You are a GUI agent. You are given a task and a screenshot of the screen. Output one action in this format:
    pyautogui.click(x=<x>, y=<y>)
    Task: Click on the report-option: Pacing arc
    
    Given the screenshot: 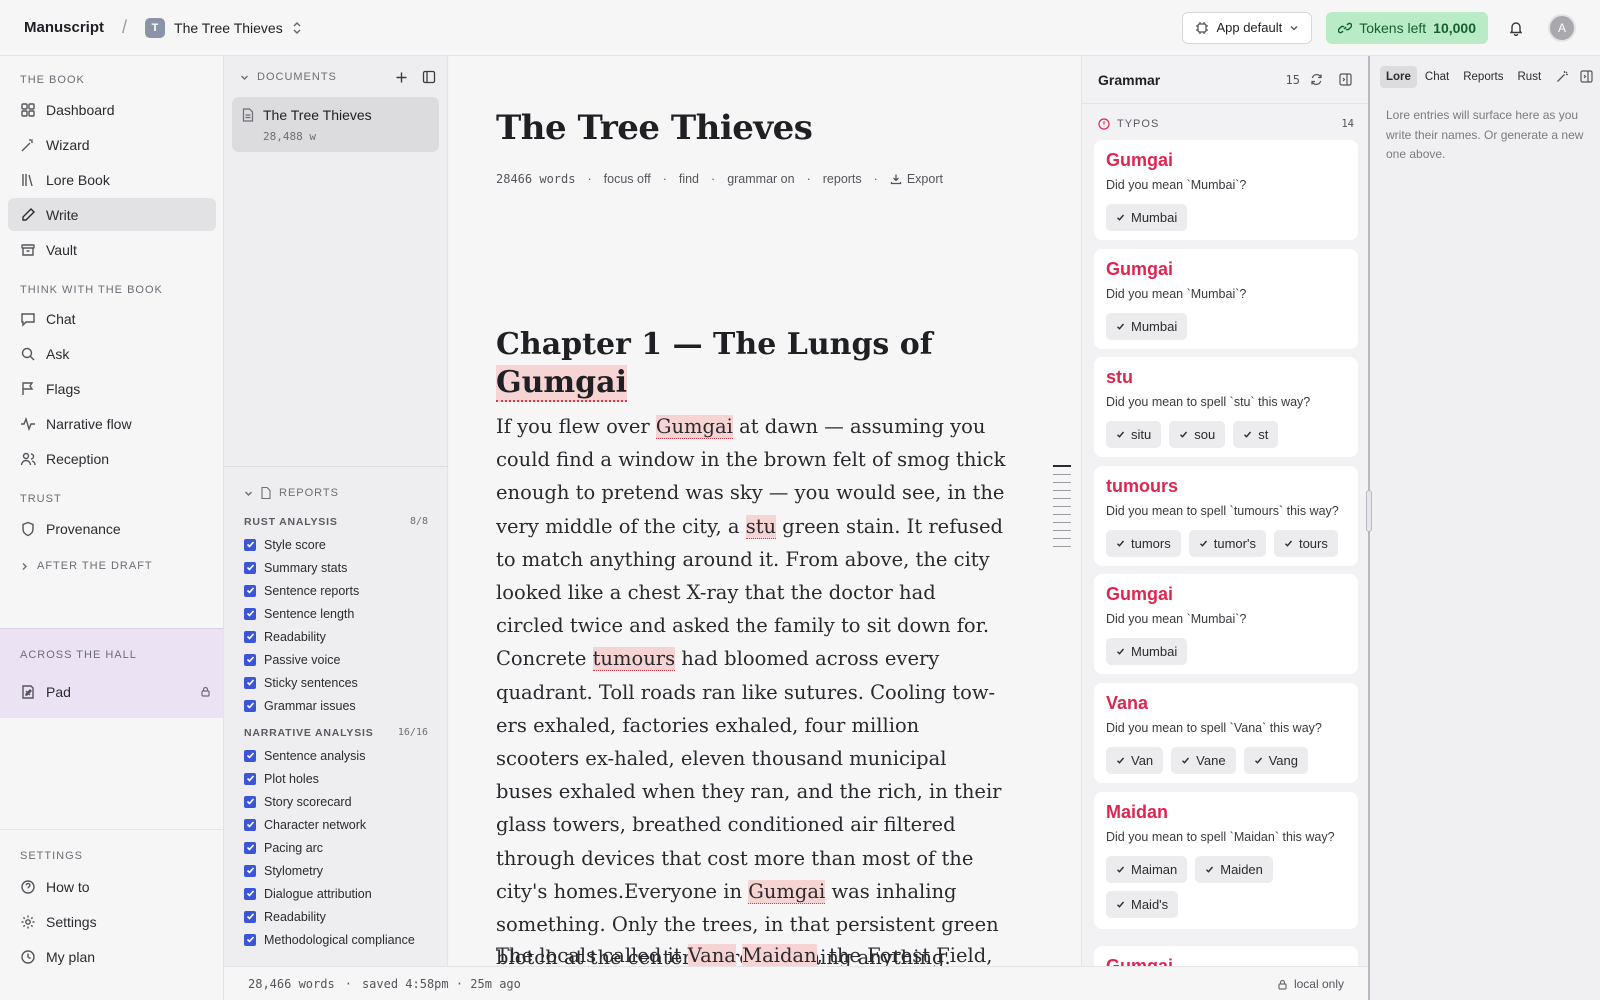 What is the action you would take?
    pyautogui.click(x=336, y=847)
    